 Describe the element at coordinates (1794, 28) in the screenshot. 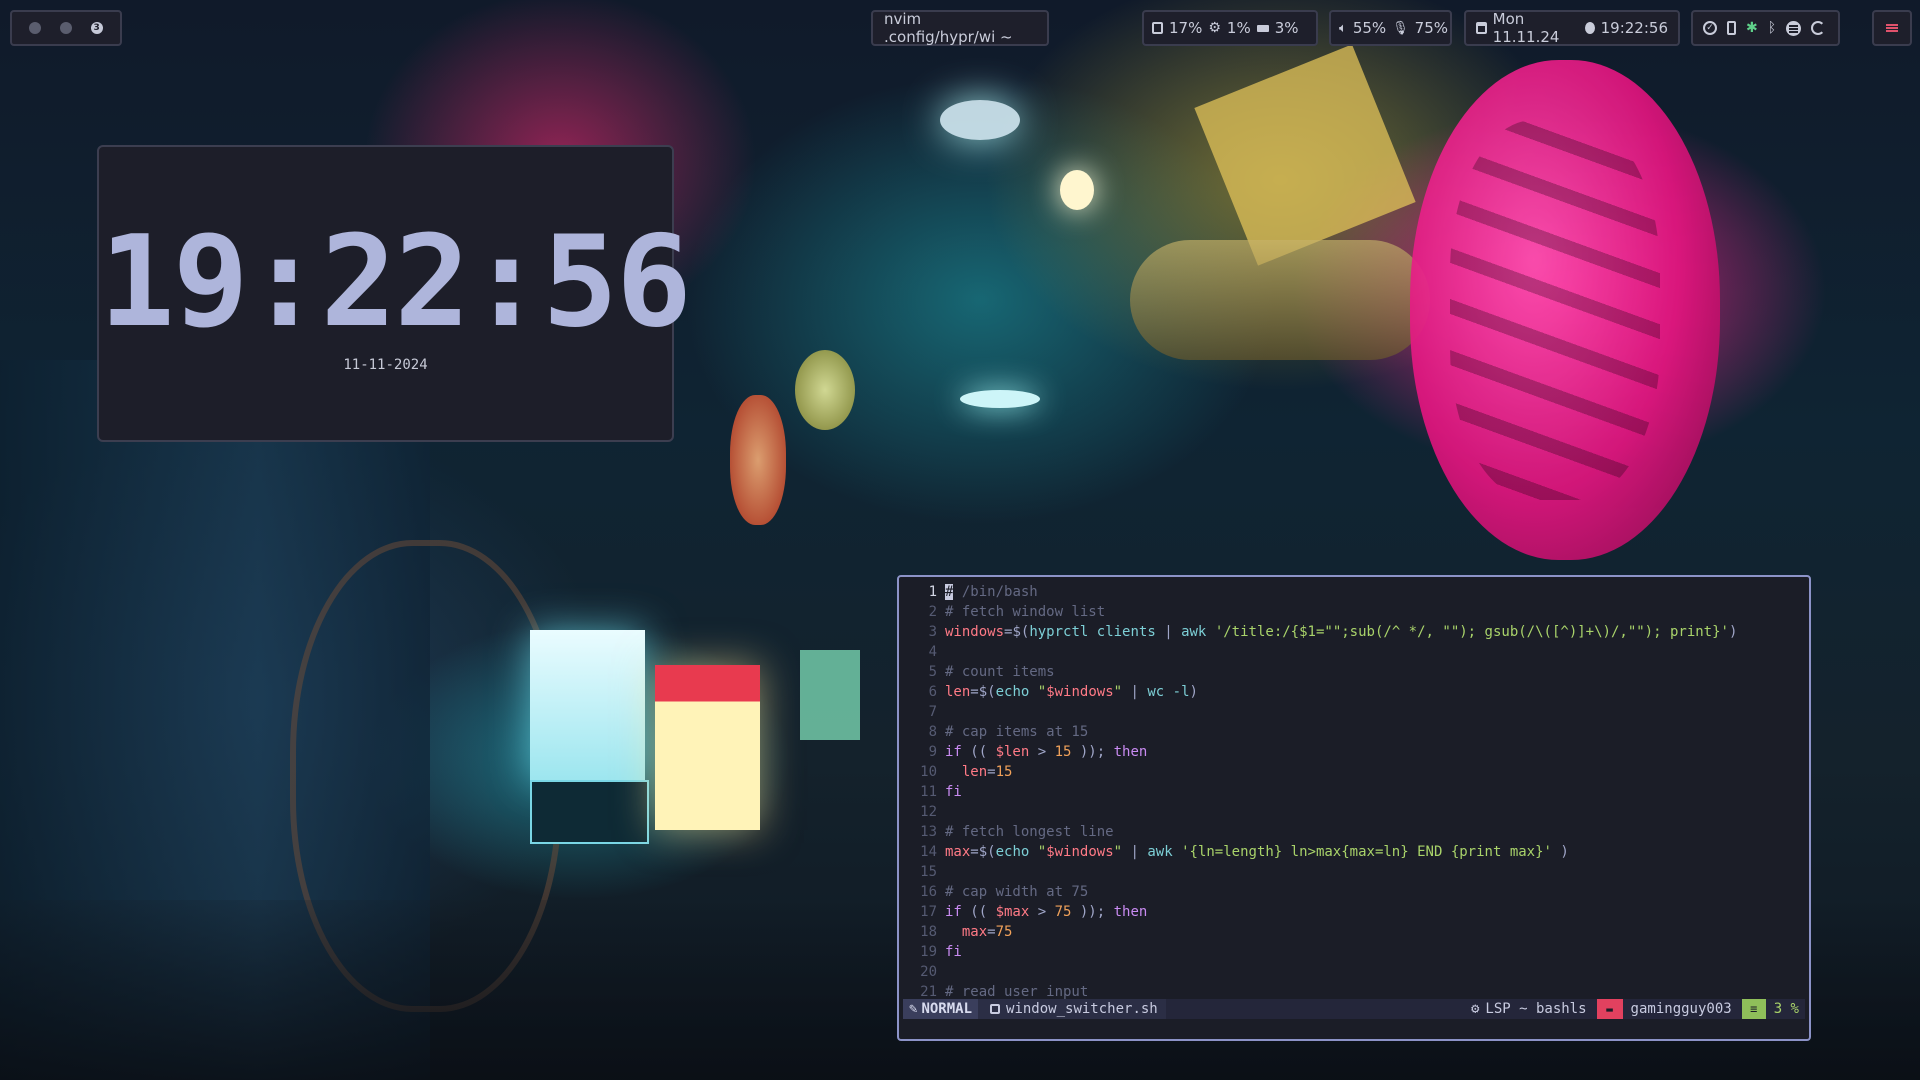

I see `spotify-icon` at that location.